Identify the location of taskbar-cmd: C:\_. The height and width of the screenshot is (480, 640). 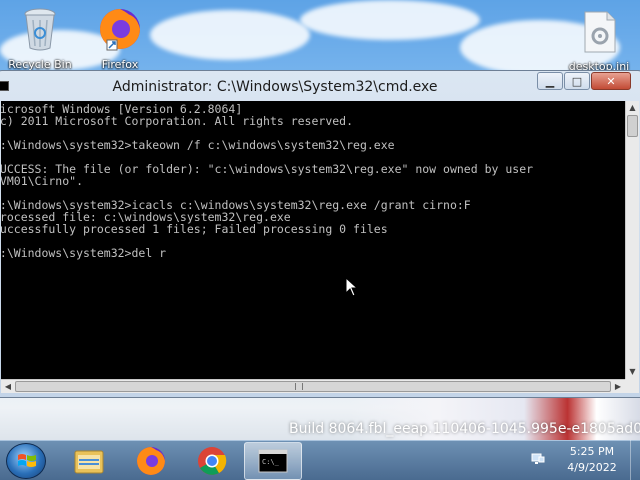
(273, 461).